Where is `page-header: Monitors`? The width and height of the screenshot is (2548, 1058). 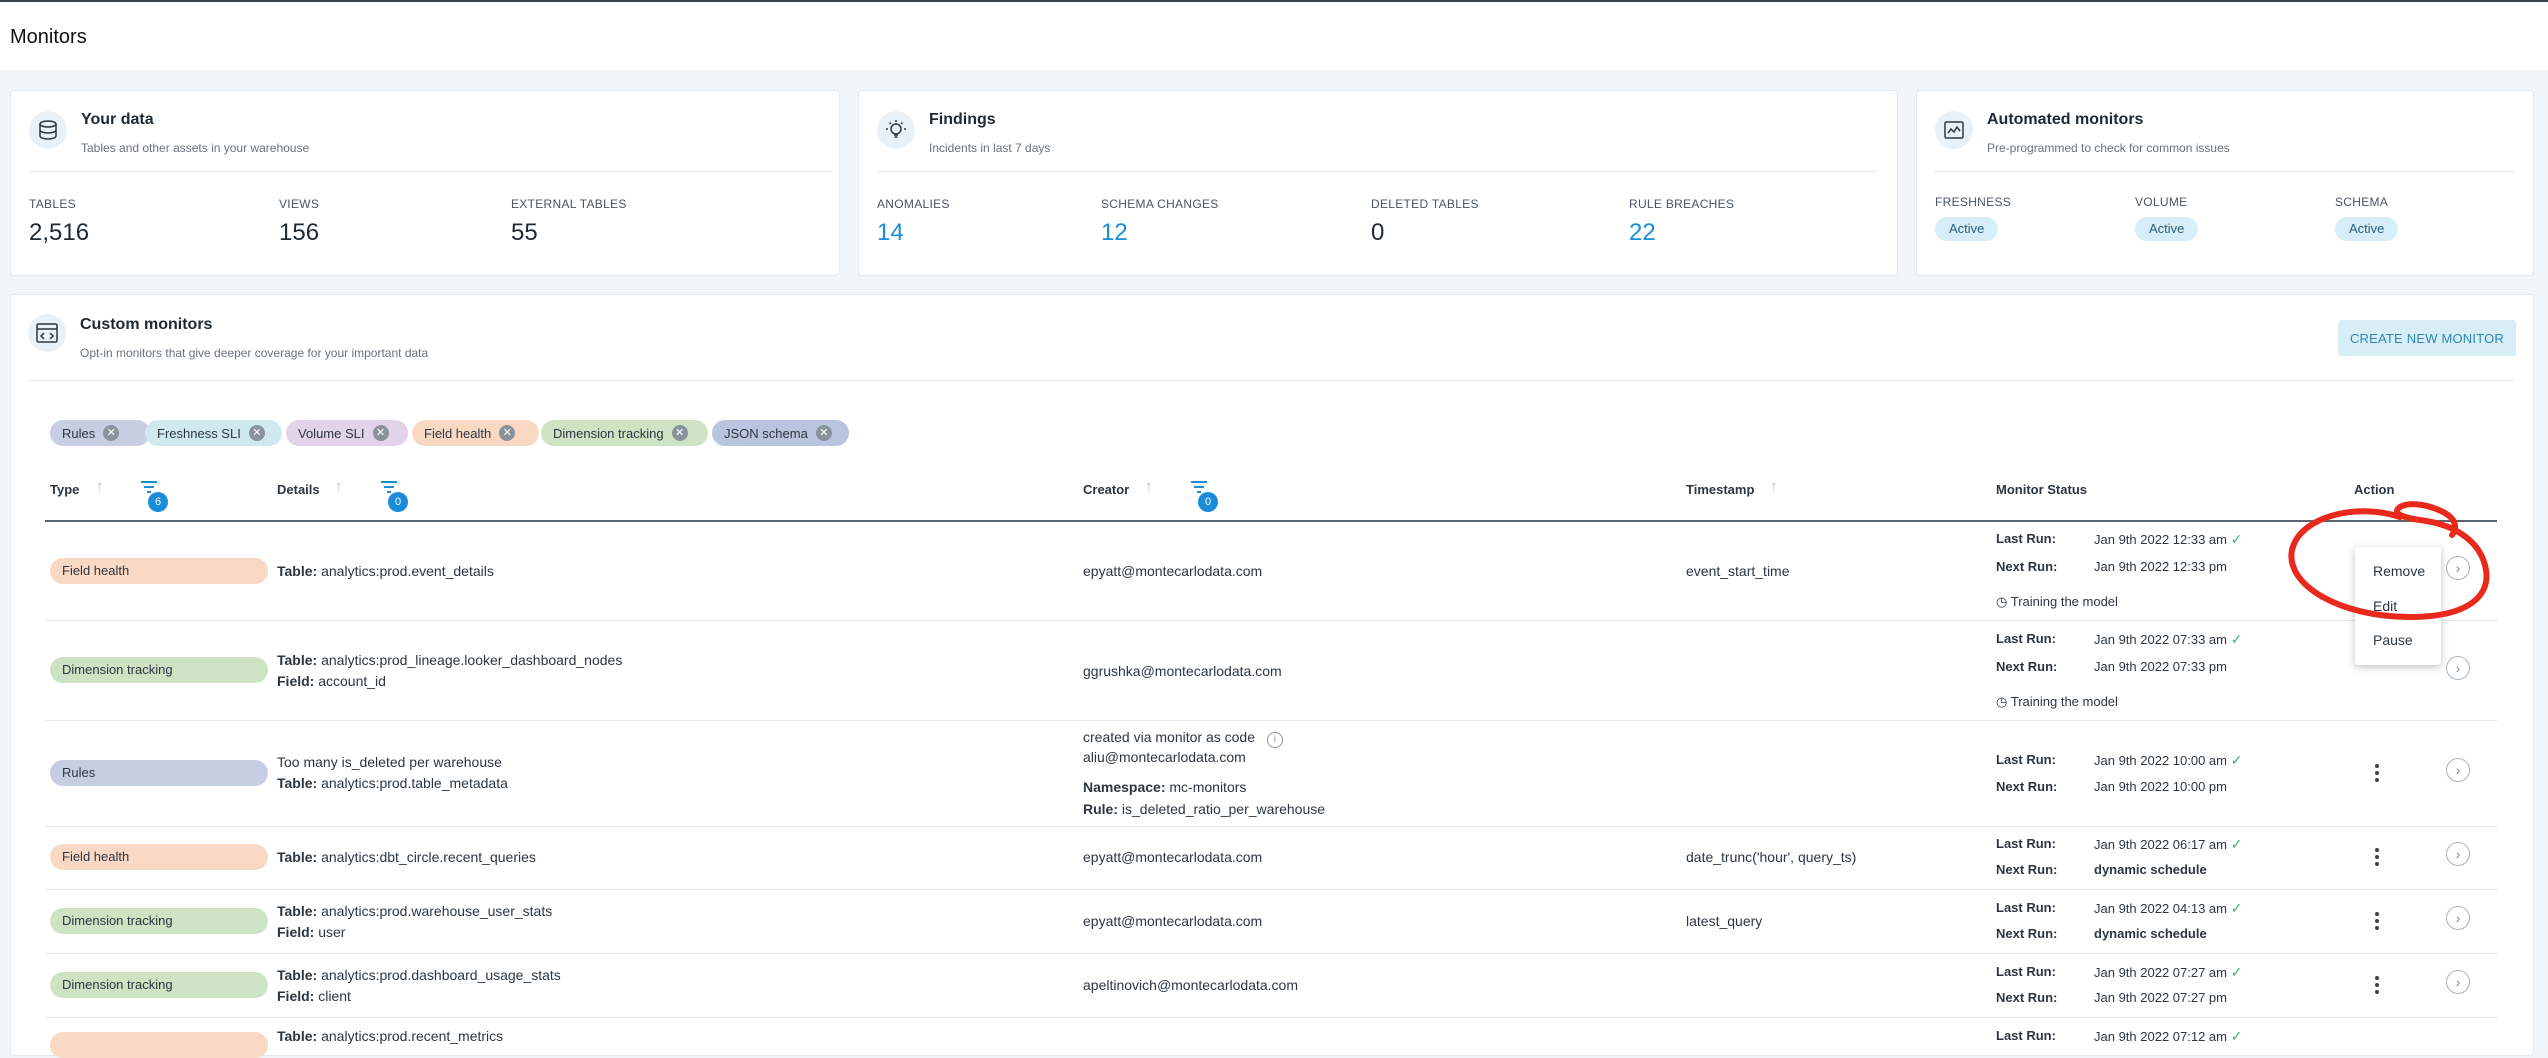 page-header: Monitors is located at coordinates (1274, 36).